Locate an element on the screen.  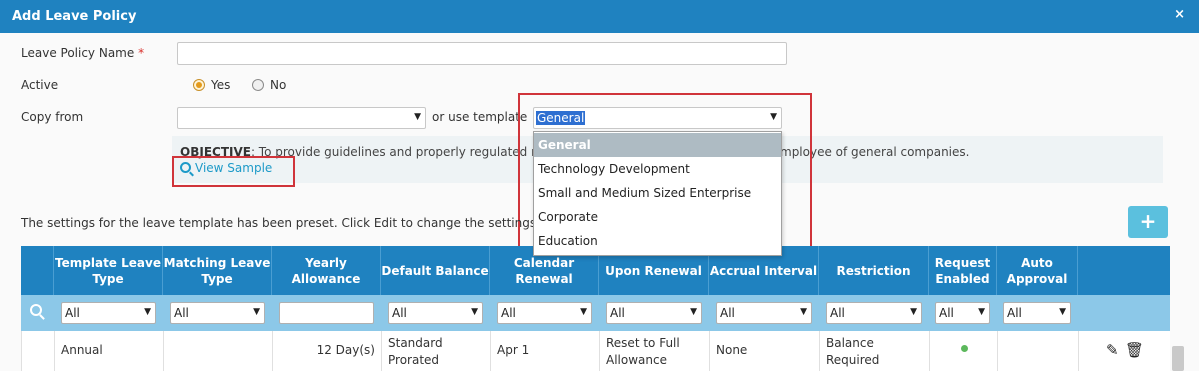
policy-name-label: Leave Policy Name * is located at coordinates (82, 53).